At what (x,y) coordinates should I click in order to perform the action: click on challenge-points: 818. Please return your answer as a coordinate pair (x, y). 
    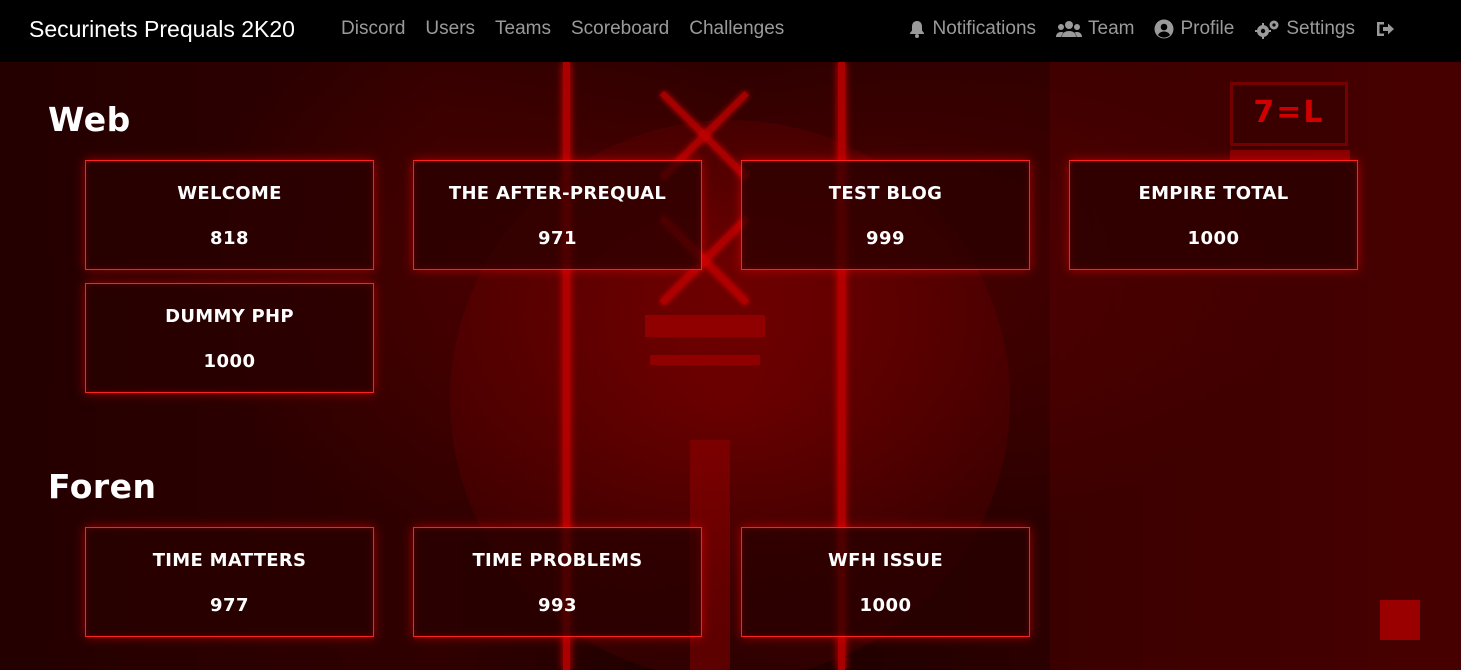
    Looking at the image, I should click on (229, 238).